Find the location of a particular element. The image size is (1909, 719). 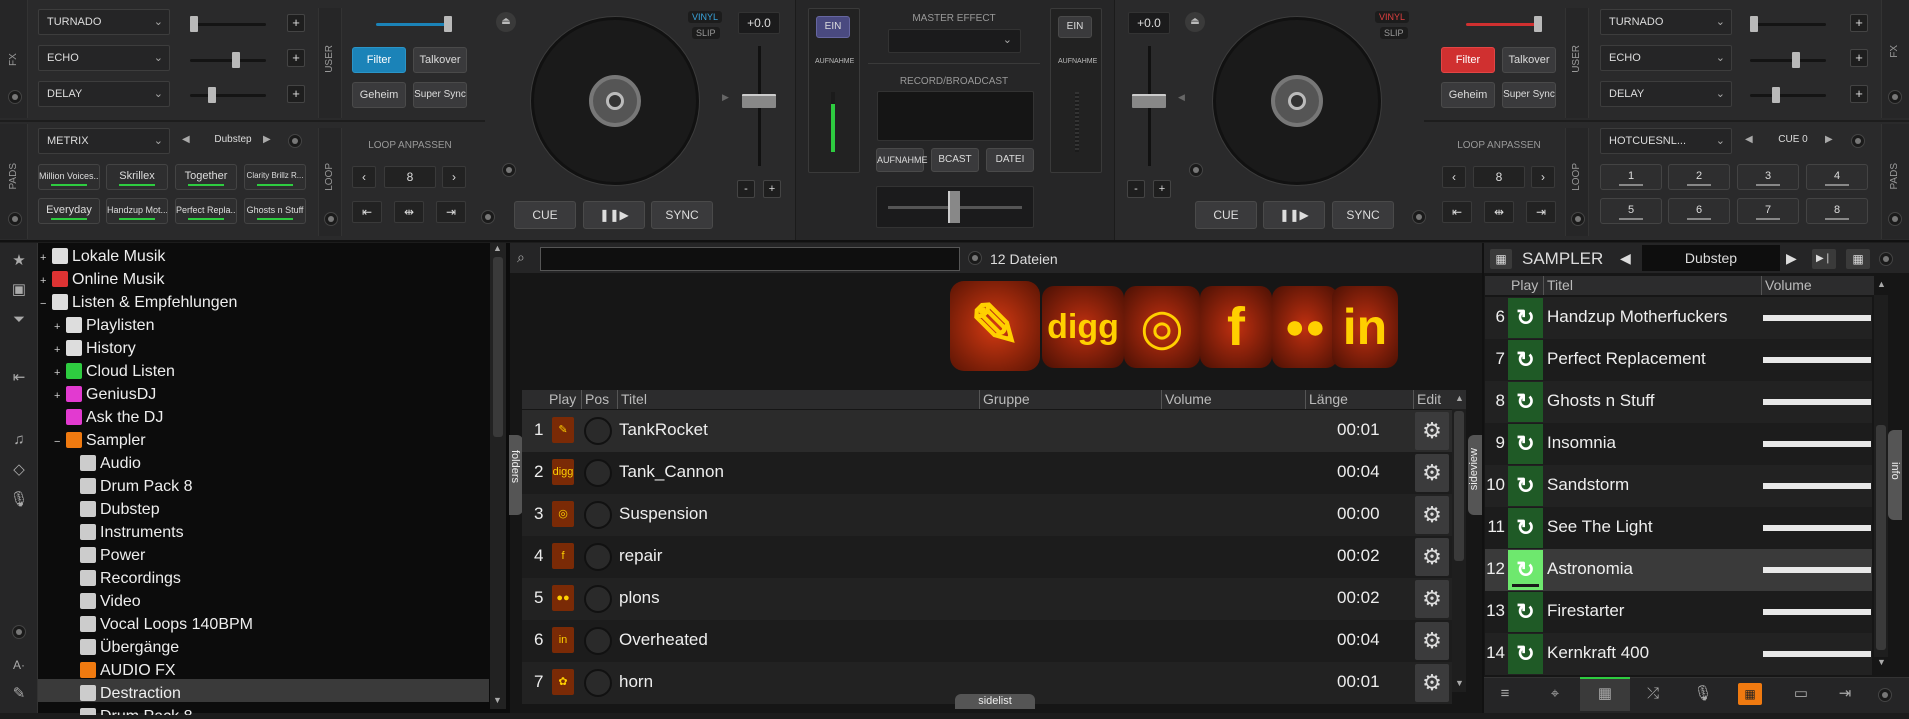

right-pad-6: 6 is located at coordinates (1699, 211).